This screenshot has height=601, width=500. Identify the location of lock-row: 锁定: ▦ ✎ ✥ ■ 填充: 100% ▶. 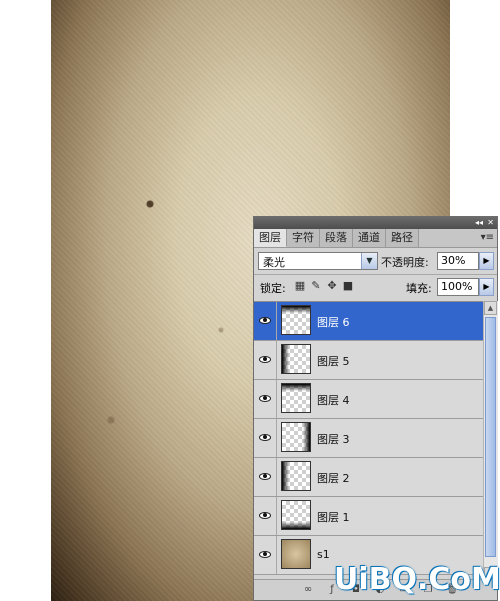
(375, 286).